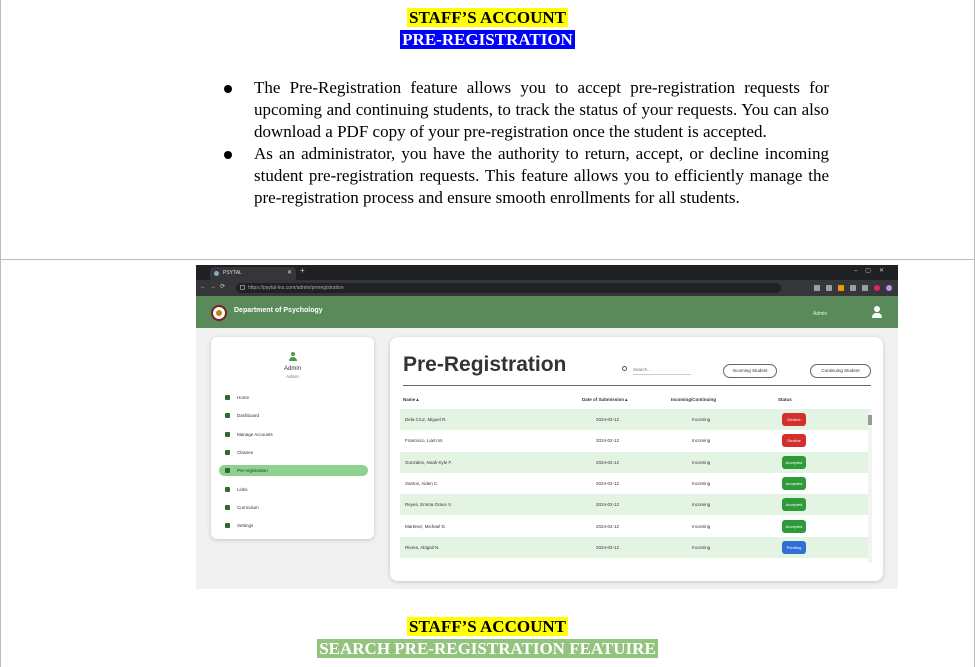  I want to click on window-controls: –▢✕, so click(873, 270).